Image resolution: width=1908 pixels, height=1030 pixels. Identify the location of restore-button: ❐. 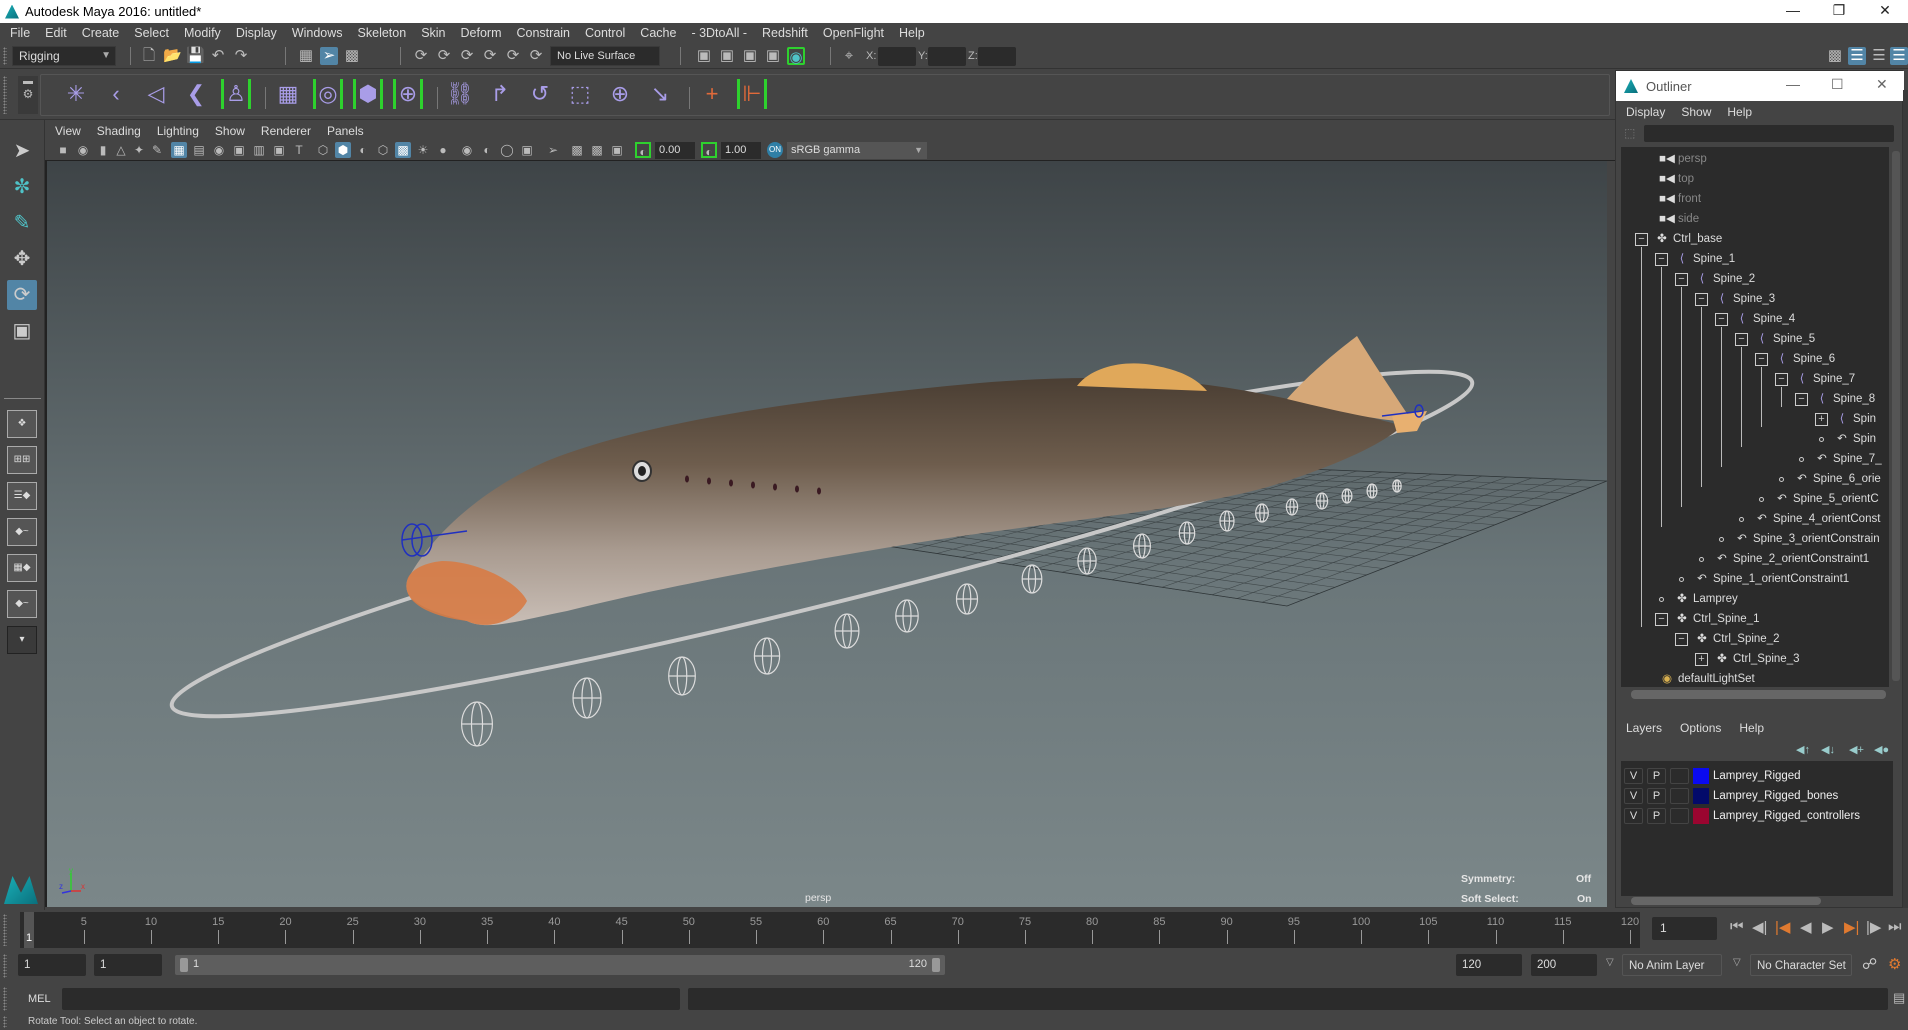
(1839, 11).